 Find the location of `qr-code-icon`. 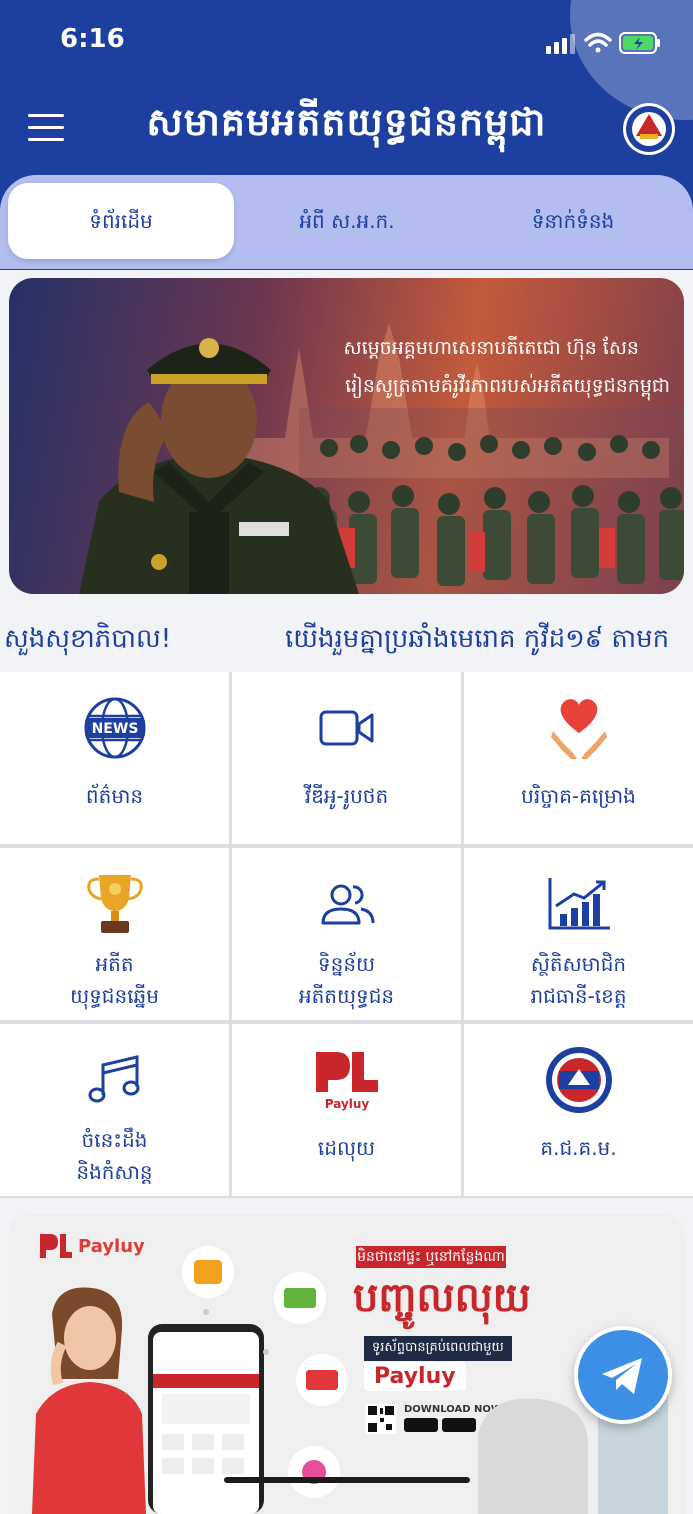

qr-code-icon is located at coordinates (381, 1419).